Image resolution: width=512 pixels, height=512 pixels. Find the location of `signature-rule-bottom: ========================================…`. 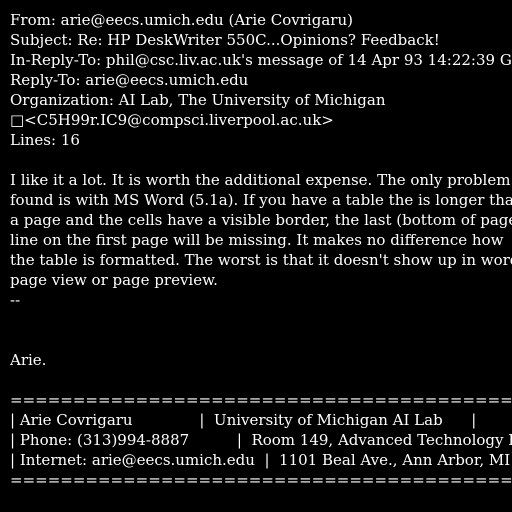

signature-rule-bottom: ========================================… is located at coordinates (261, 480).